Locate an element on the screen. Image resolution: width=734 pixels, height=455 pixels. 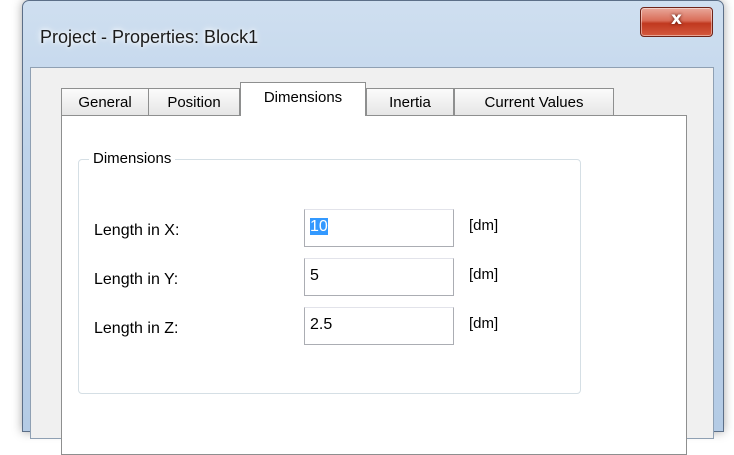
length-x-unit: [dm] is located at coordinates (484, 225).